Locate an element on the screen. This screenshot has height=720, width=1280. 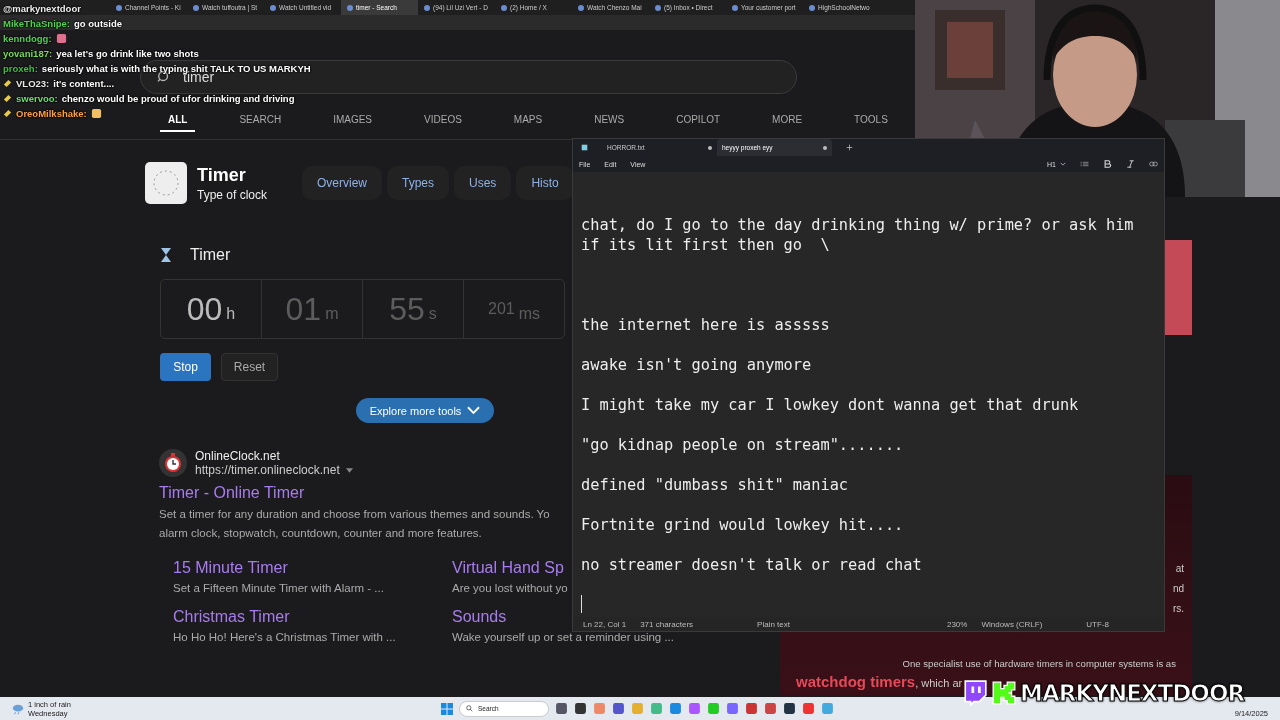
nav-tab: MORE is located at coordinates (787, 122).